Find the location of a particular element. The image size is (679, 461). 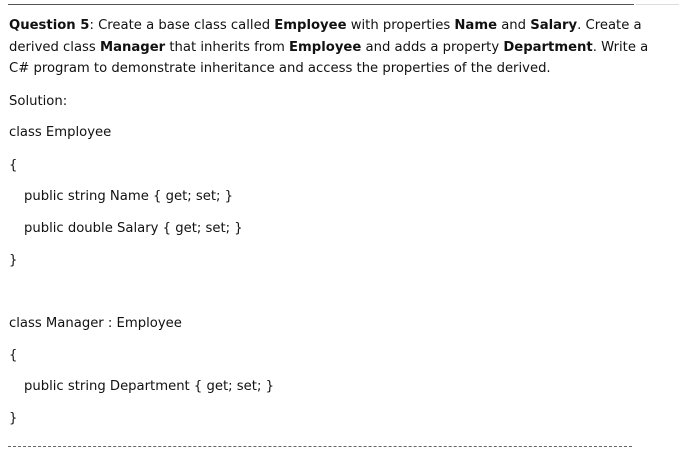

keyword-employee: Employee is located at coordinates (310, 25).